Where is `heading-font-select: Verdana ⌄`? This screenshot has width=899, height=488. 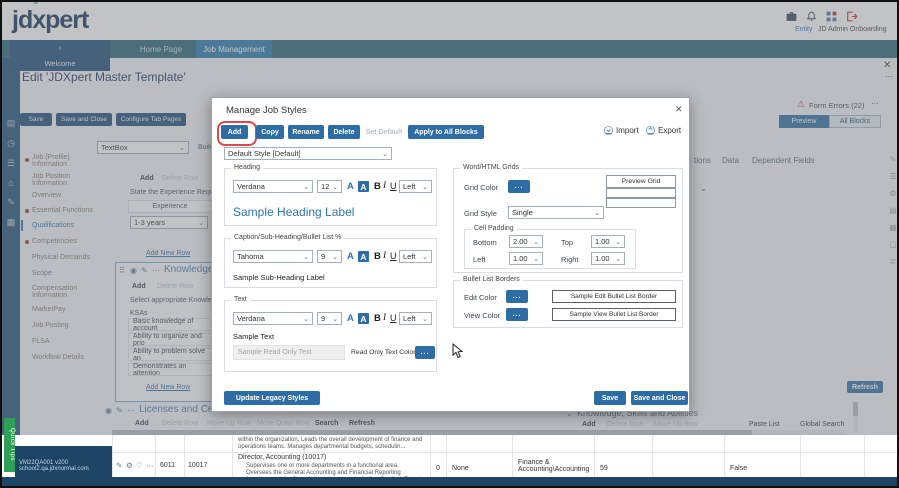 heading-font-select: Verdana ⌄ is located at coordinates (273, 186).